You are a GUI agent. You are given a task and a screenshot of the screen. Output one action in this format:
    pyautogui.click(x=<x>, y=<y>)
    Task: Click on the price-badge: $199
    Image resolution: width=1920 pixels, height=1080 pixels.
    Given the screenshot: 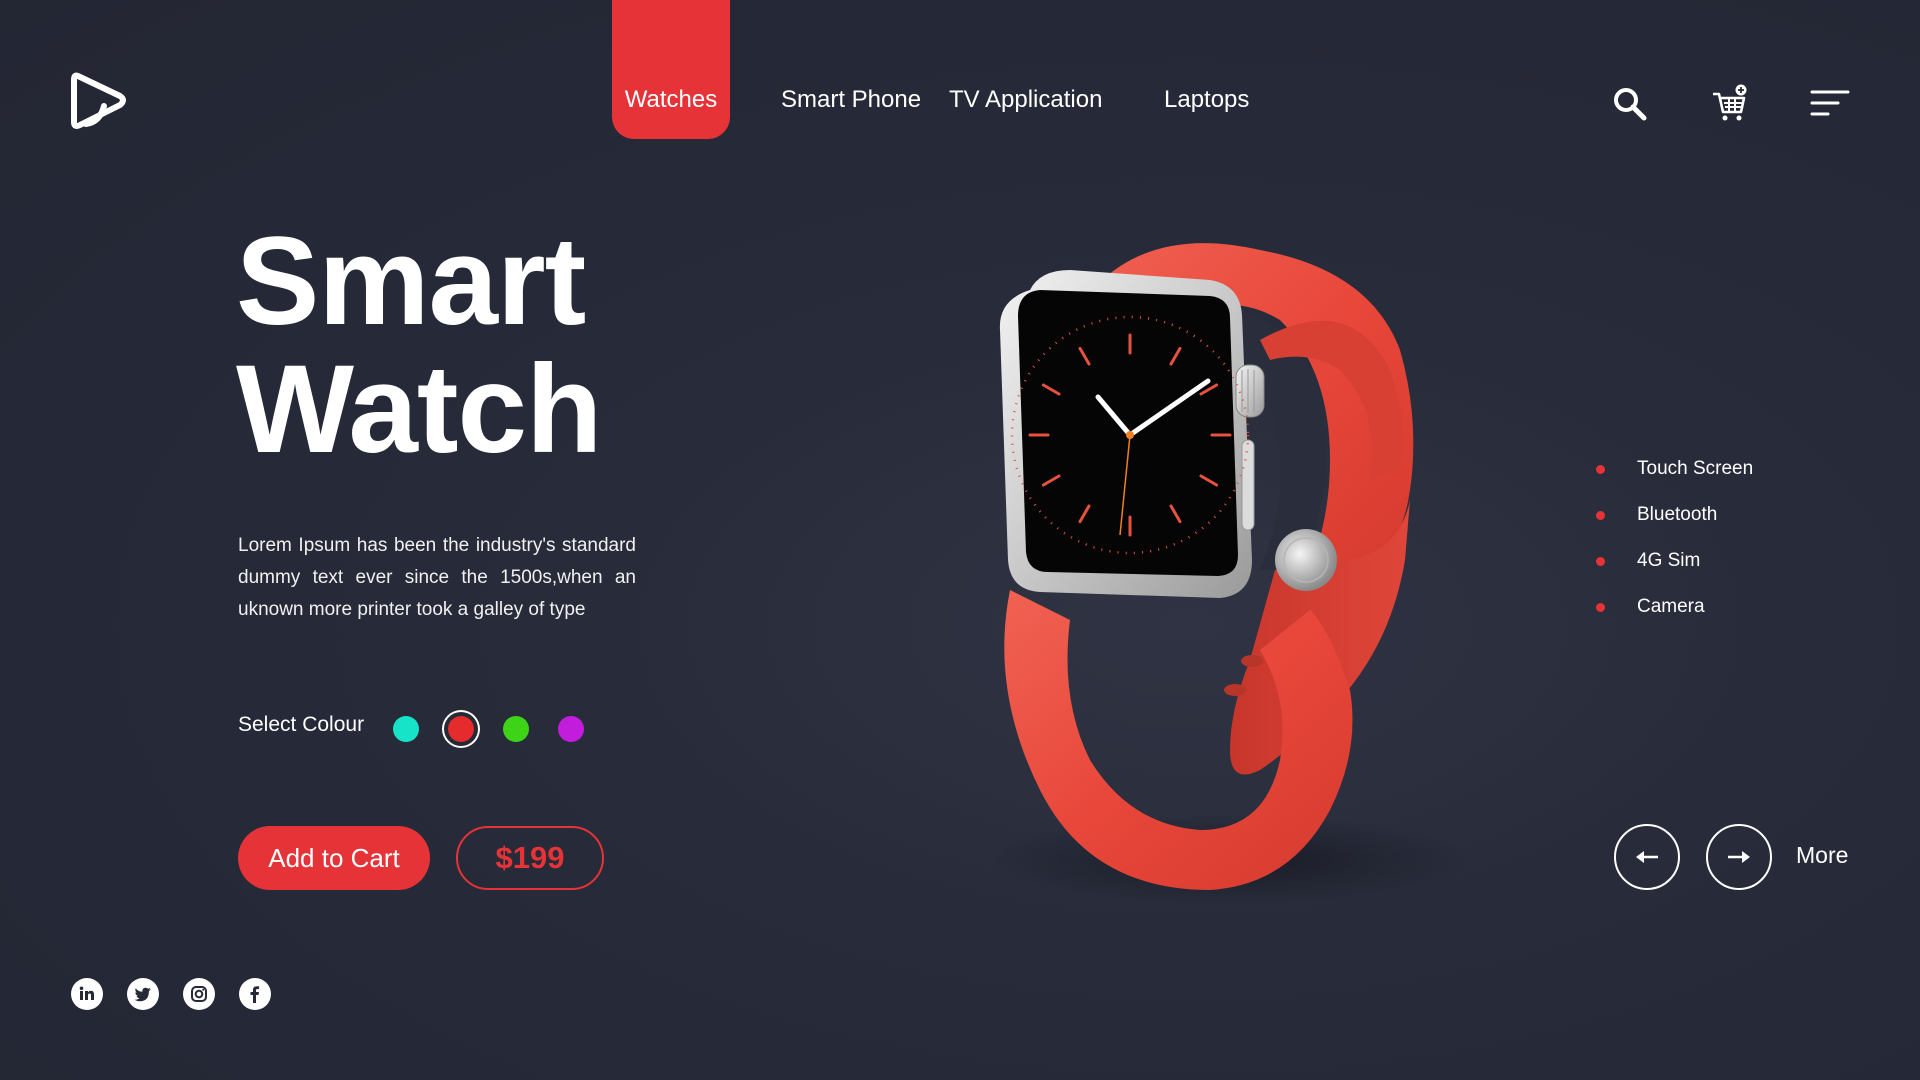 What is the action you would take?
    pyautogui.click(x=530, y=858)
    